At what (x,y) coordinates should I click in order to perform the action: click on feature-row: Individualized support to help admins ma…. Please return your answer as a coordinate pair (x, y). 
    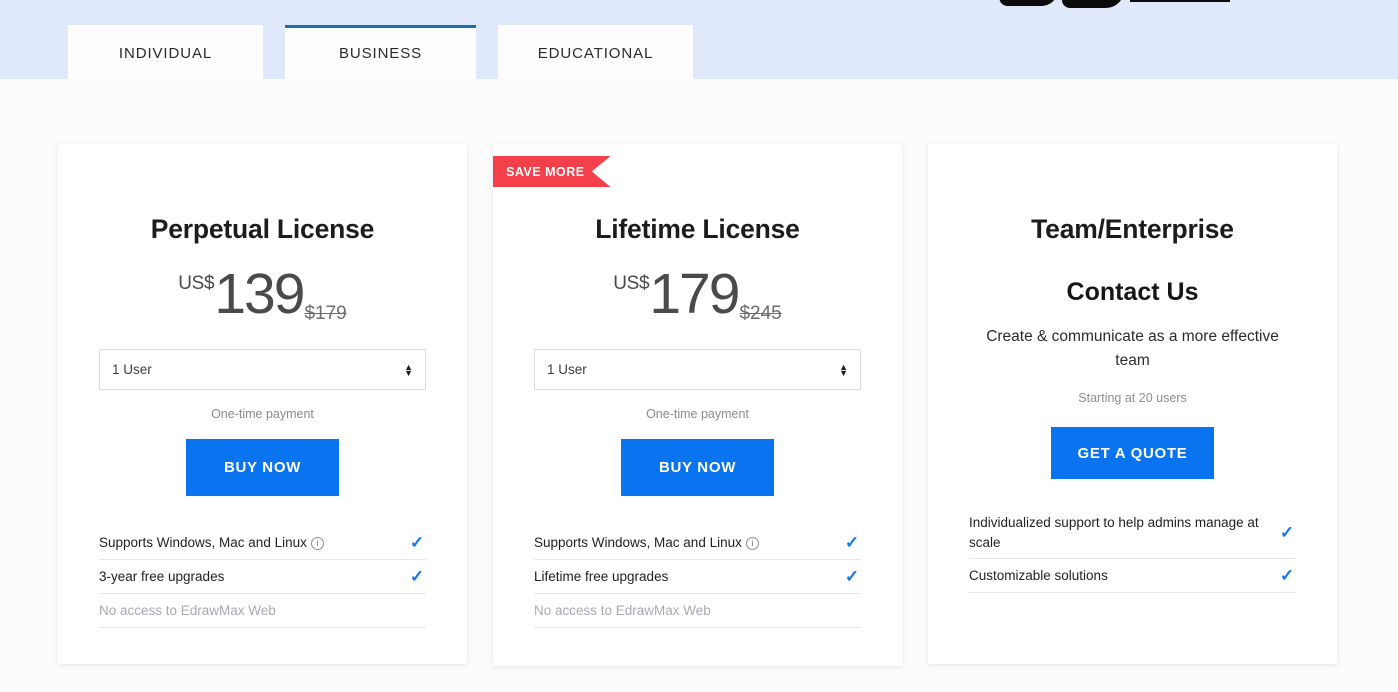
    Looking at the image, I should click on (1132, 533).